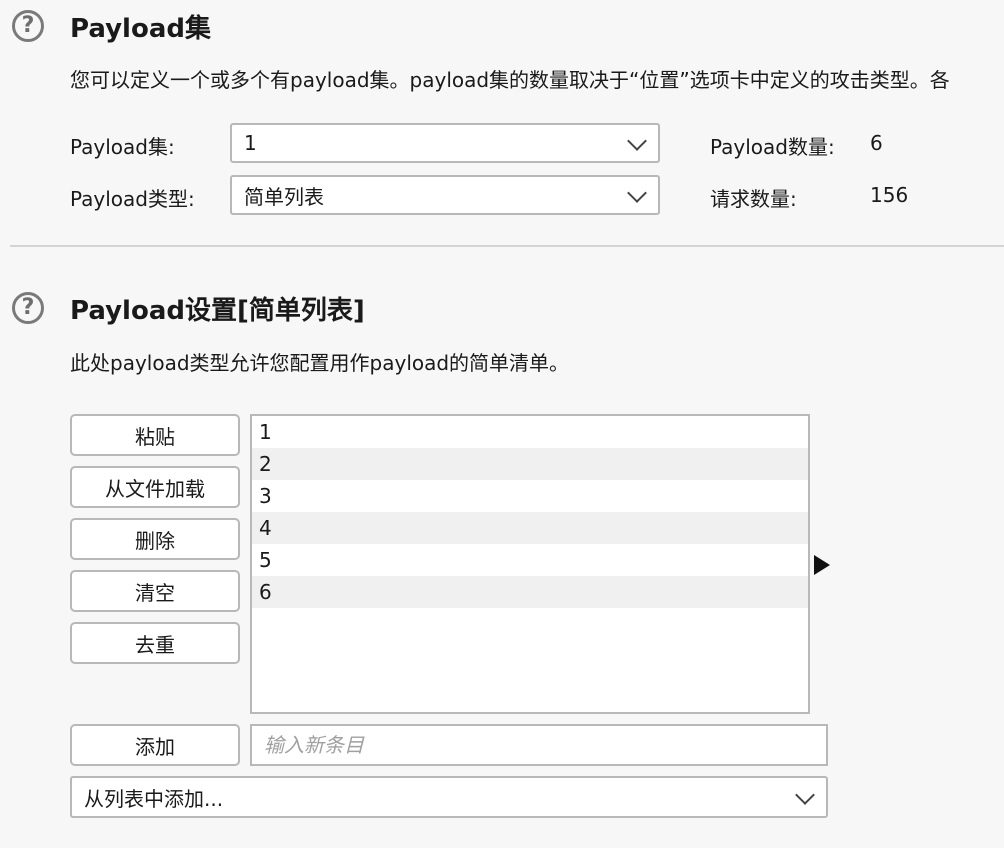  What do you see at coordinates (530, 560) in the screenshot?
I see `list-item: 5` at bounding box center [530, 560].